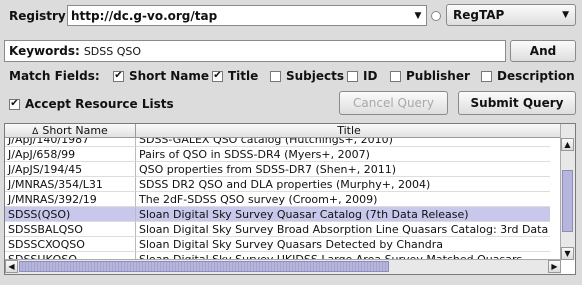  I want to click on scroll-left-icon: ◀, so click(11, 266).